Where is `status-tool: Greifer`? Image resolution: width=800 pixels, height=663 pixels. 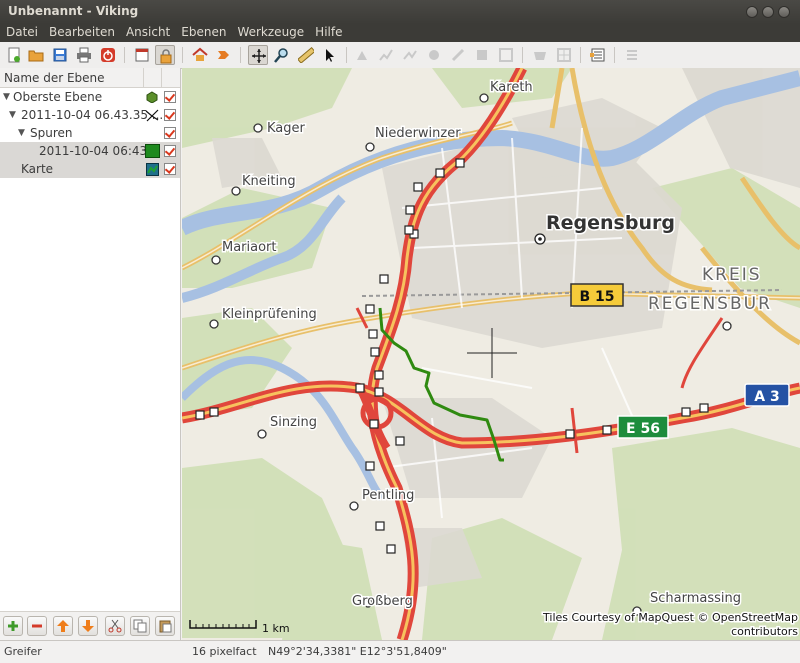 status-tool: Greifer is located at coordinates (23, 651).